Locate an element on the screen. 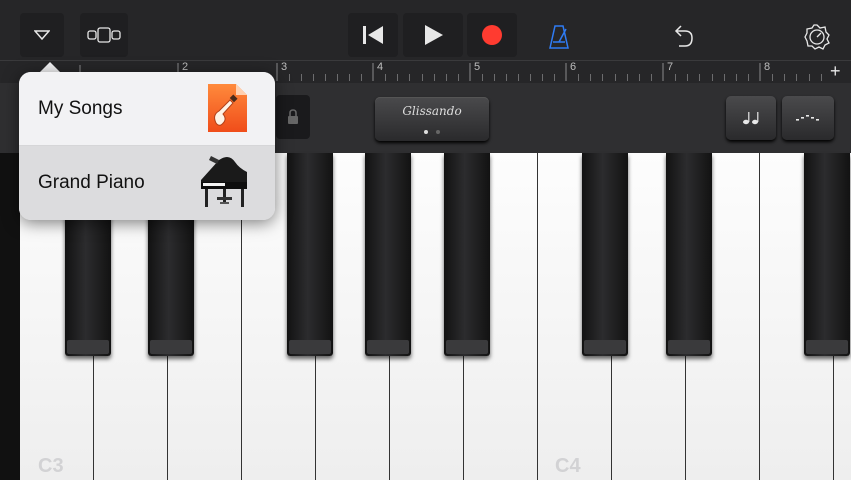 The image size is (851, 480). record-icon is located at coordinates (492, 35).